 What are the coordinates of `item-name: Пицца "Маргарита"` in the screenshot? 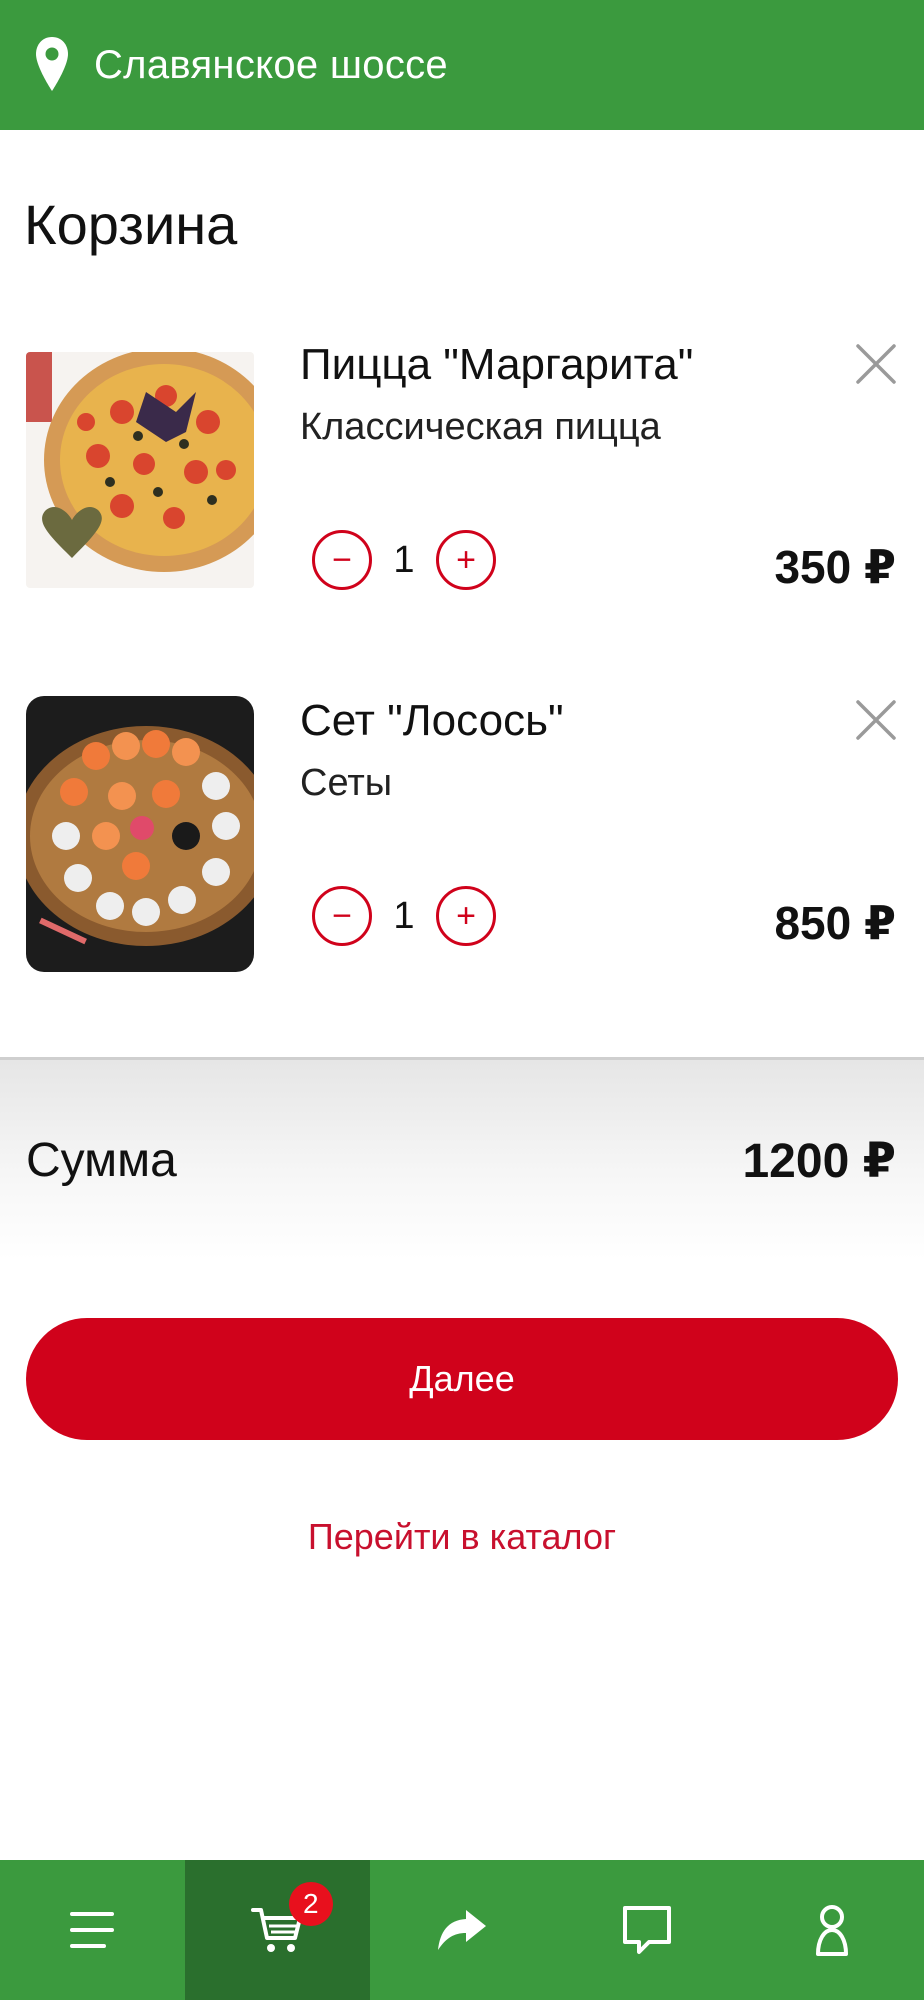 It's located at (497, 364).